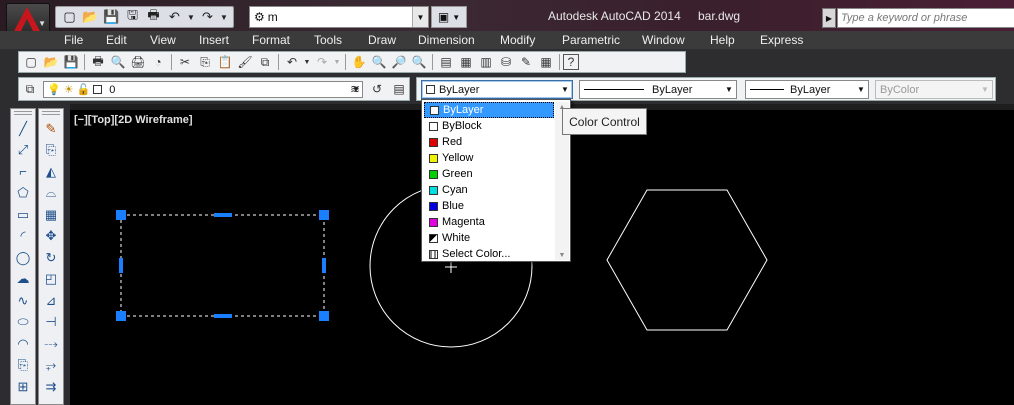 The height and width of the screenshot is (405, 1014). Describe the element at coordinates (51, 258) in the screenshot. I see `rotate-icon: ↻` at that location.